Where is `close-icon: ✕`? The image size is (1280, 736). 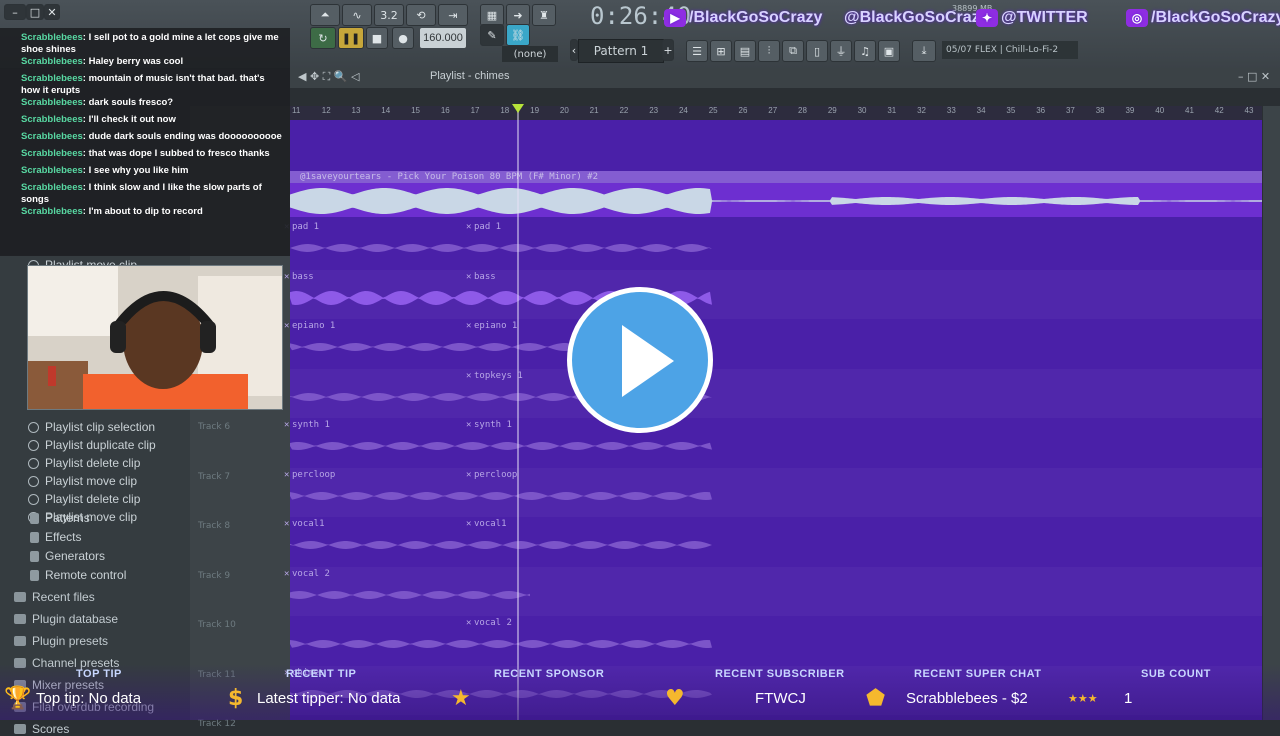
close-icon: ✕ is located at coordinates (52, 12).